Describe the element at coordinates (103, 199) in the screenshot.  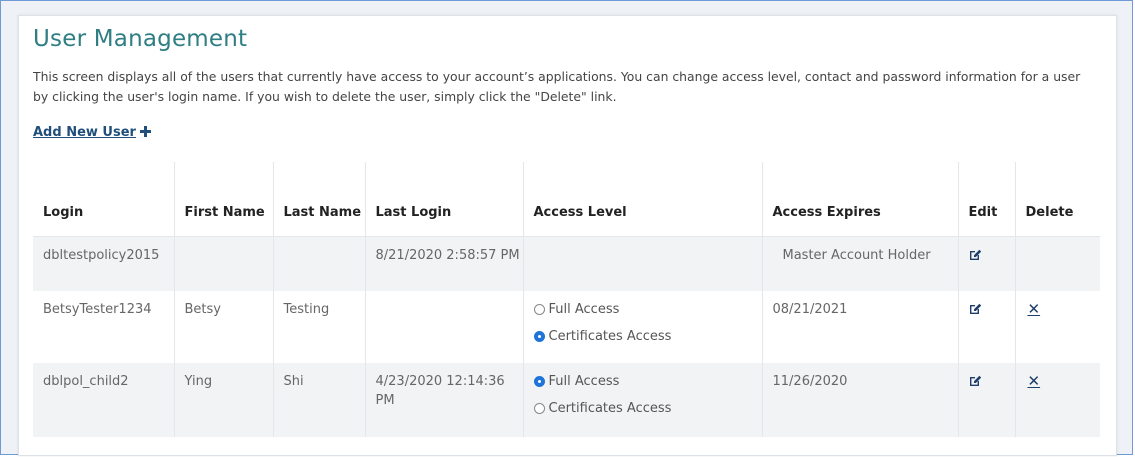
I see `column-header-login: Login` at that location.